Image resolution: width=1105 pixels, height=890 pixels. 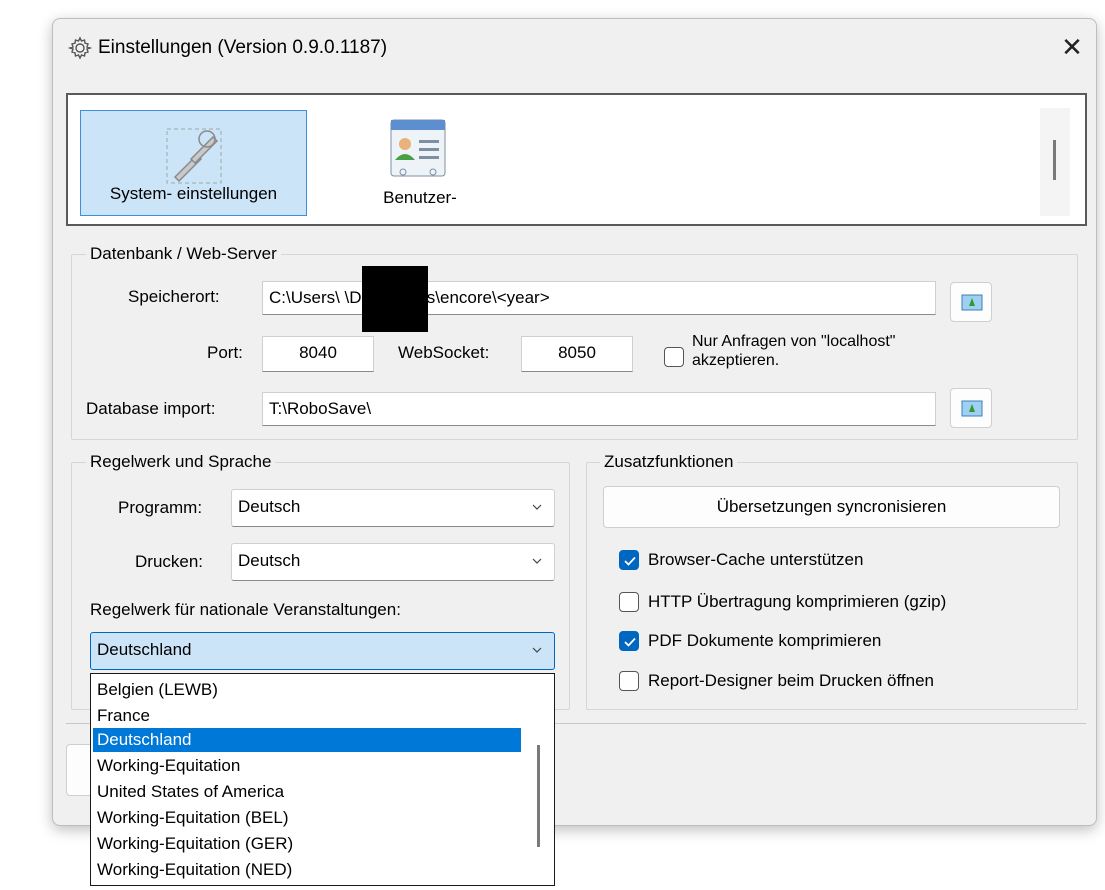 I want to click on browser-cache-label: Browser-Cache unterstützen, so click(x=756, y=559).